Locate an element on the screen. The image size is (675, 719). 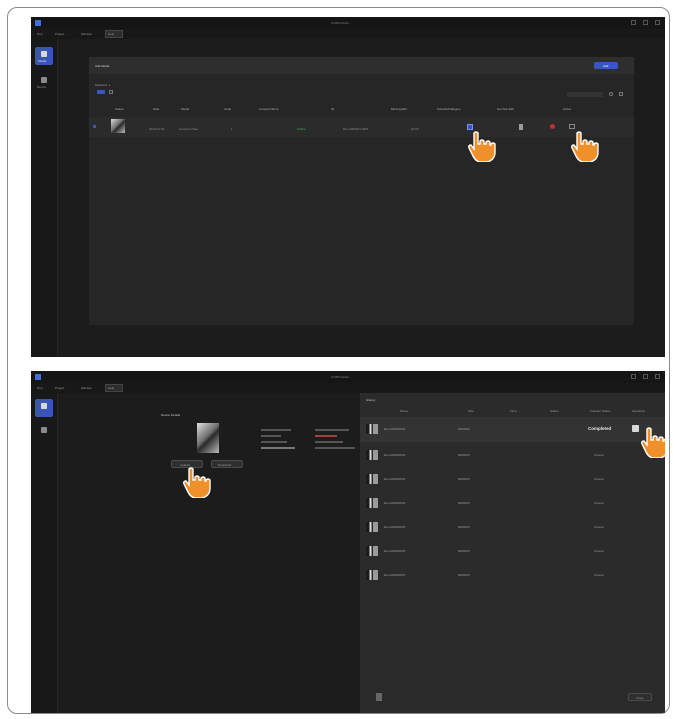
pagination is located at coordinates (379, 697).